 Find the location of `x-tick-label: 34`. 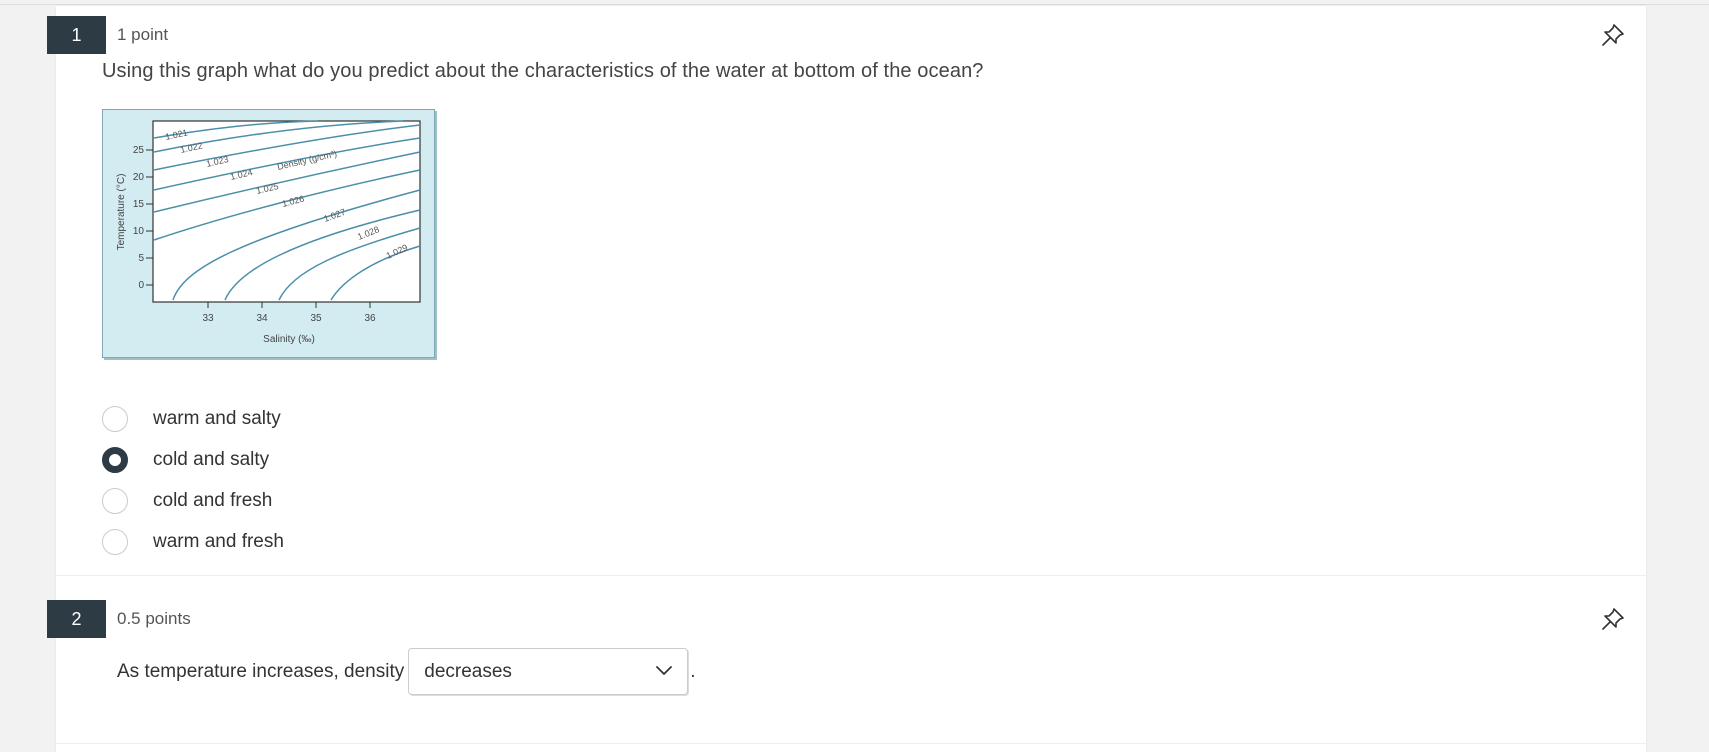

x-tick-label: 34 is located at coordinates (262, 318).